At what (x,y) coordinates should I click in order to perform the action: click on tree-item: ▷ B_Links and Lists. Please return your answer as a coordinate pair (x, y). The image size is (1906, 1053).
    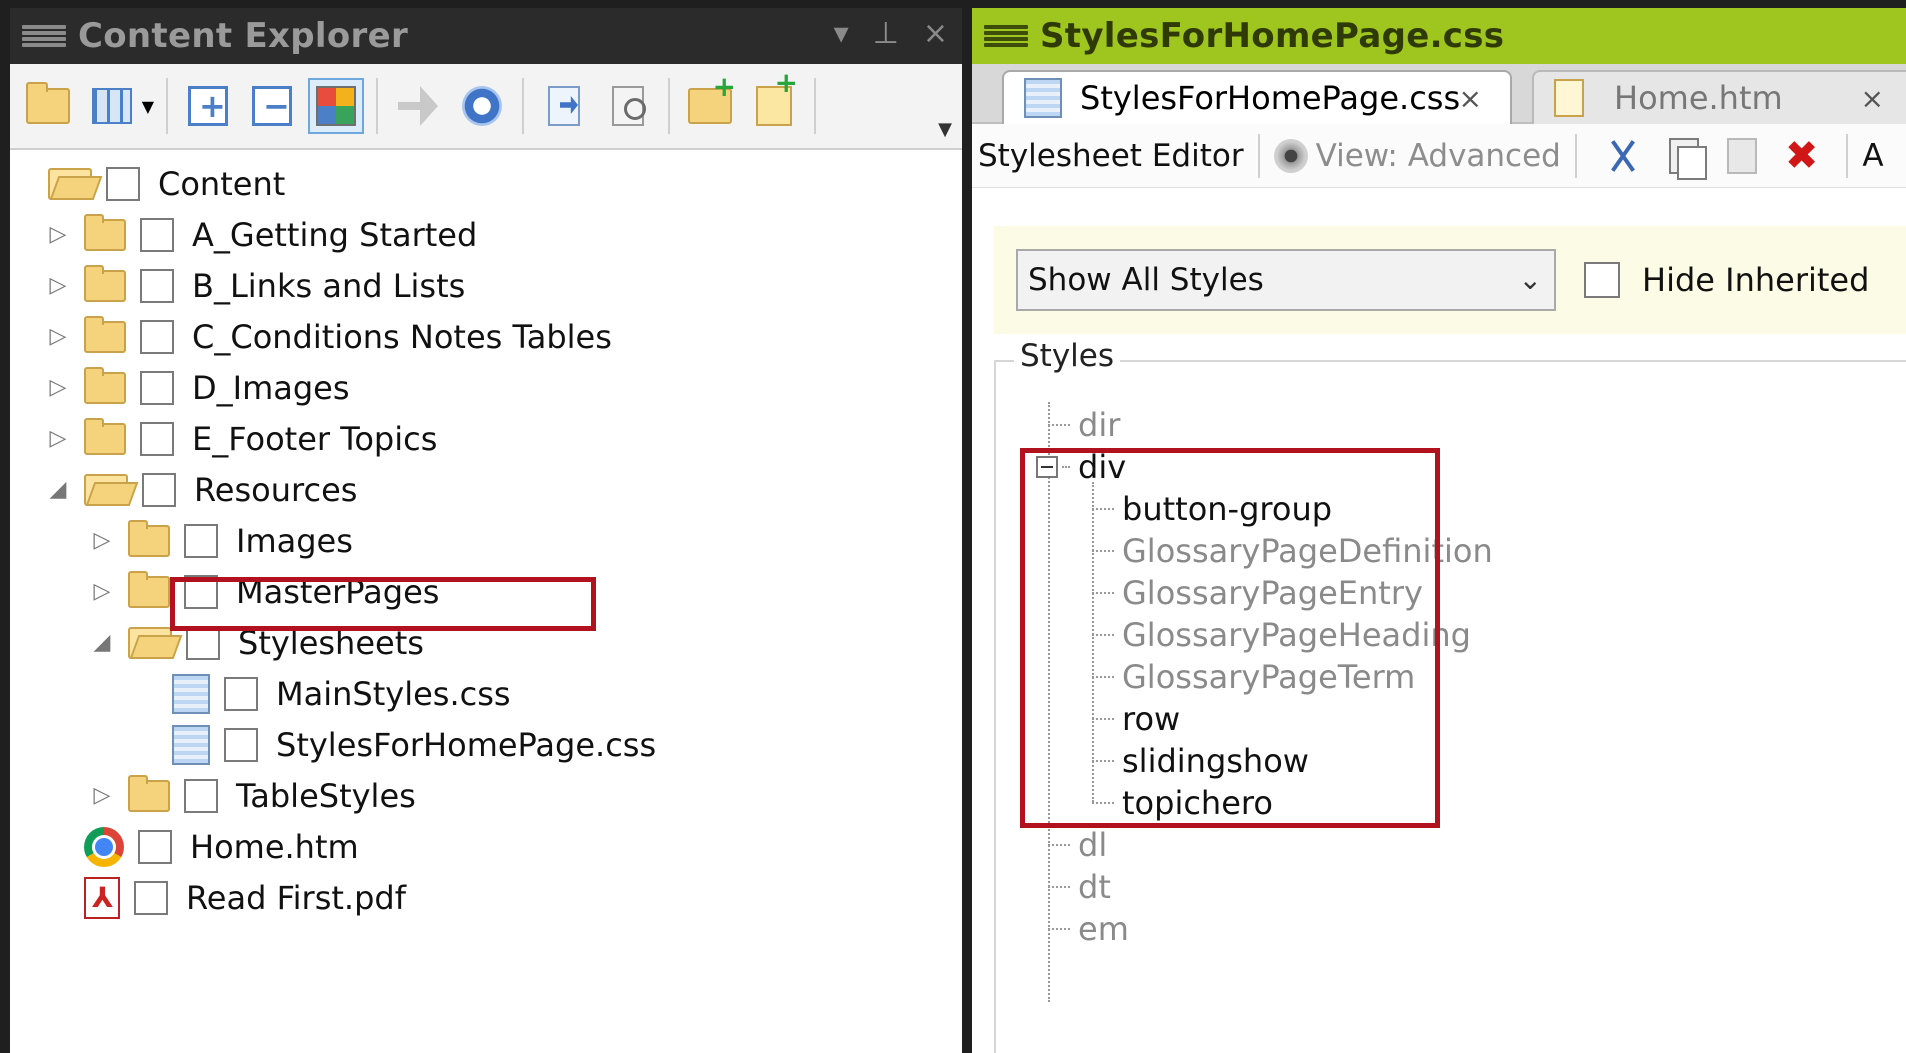
    Looking at the image, I should click on (486, 285).